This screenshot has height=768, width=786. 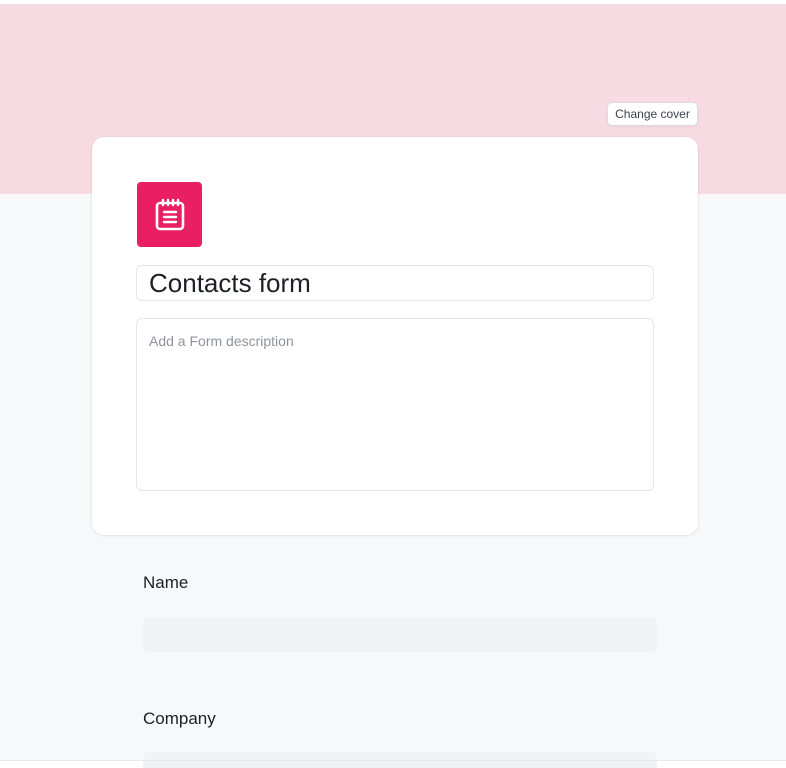 What do you see at coordinates (395, 283) in the screenshot?
I see `form-title-input` at bounding box center [395, 283].